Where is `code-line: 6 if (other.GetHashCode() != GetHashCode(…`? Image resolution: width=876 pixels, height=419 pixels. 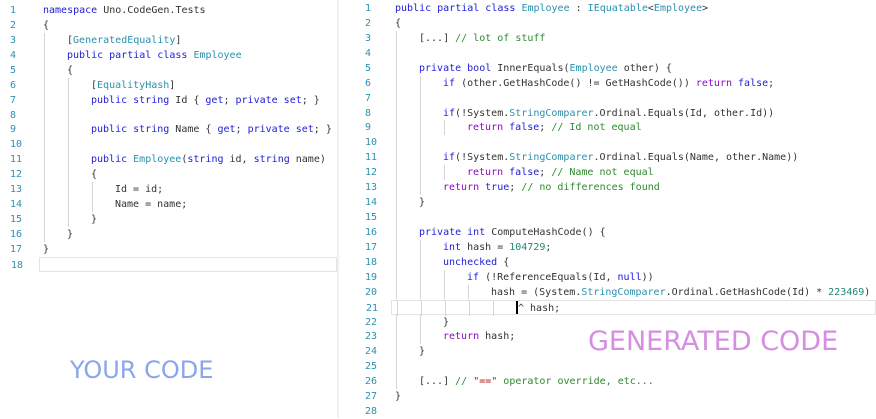
code-line: 6 if (other.GetHashCode() != GetHashCode(… is located at coordinates (620, 83).